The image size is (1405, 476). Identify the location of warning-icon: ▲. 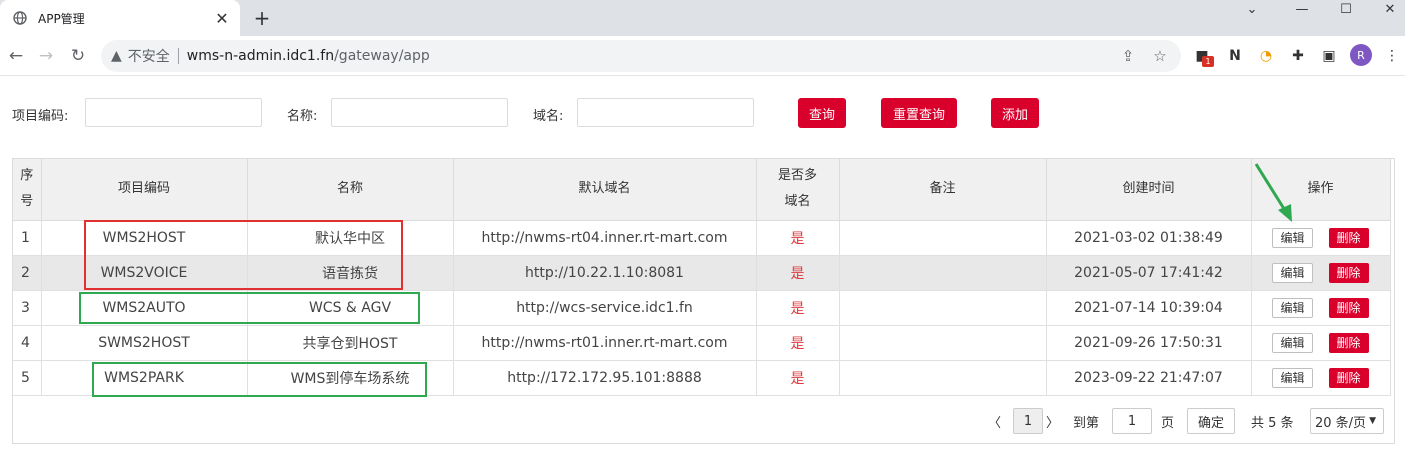
(116, 56).